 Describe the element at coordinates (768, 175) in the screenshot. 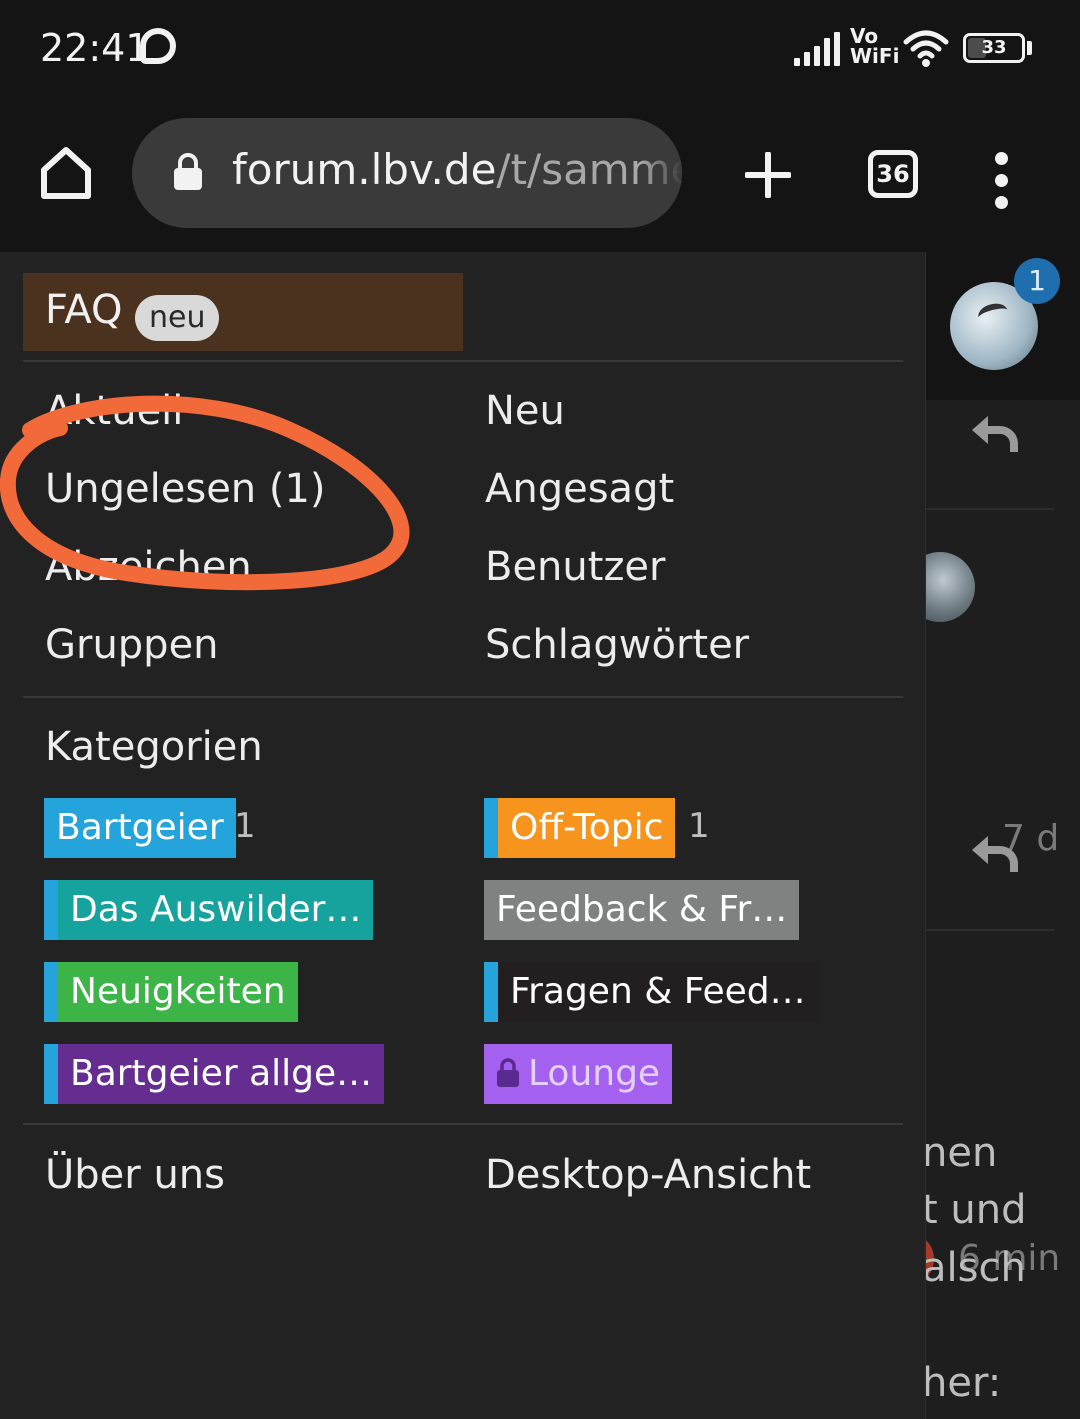

I see `new-tab-icon` at that location.